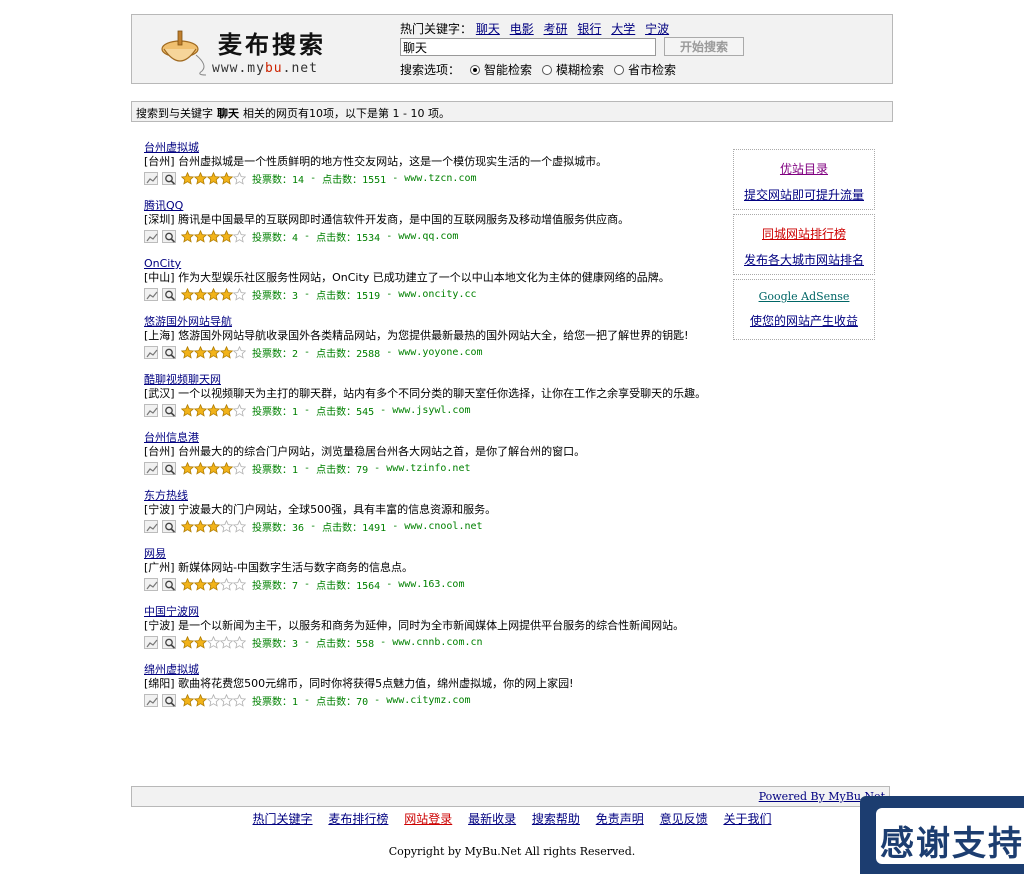  Describe the element at coordinates (436, 495) in the screenshot. I see `result-title-link: 东方热线` at that location.